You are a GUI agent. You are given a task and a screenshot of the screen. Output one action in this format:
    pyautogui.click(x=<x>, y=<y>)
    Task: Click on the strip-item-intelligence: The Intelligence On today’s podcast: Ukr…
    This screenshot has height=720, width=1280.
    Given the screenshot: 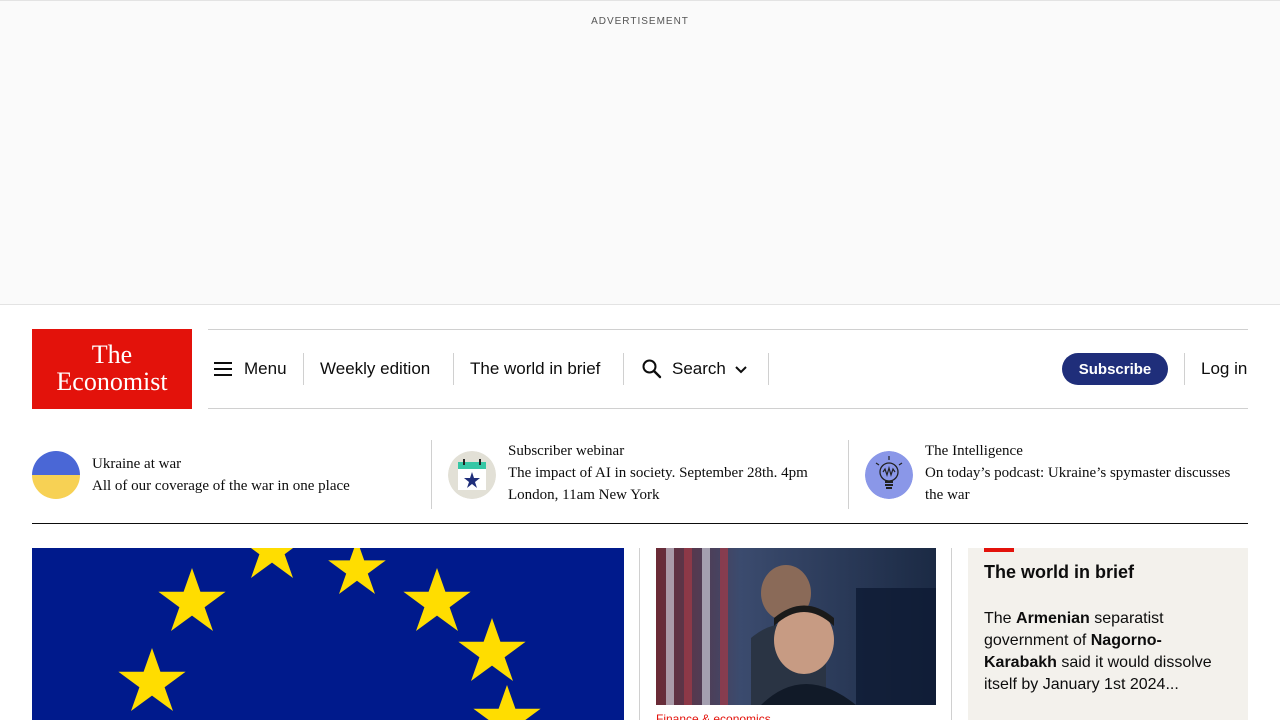 What is the action you would take?
    pyautogui.click(x=1056, y=475)
    